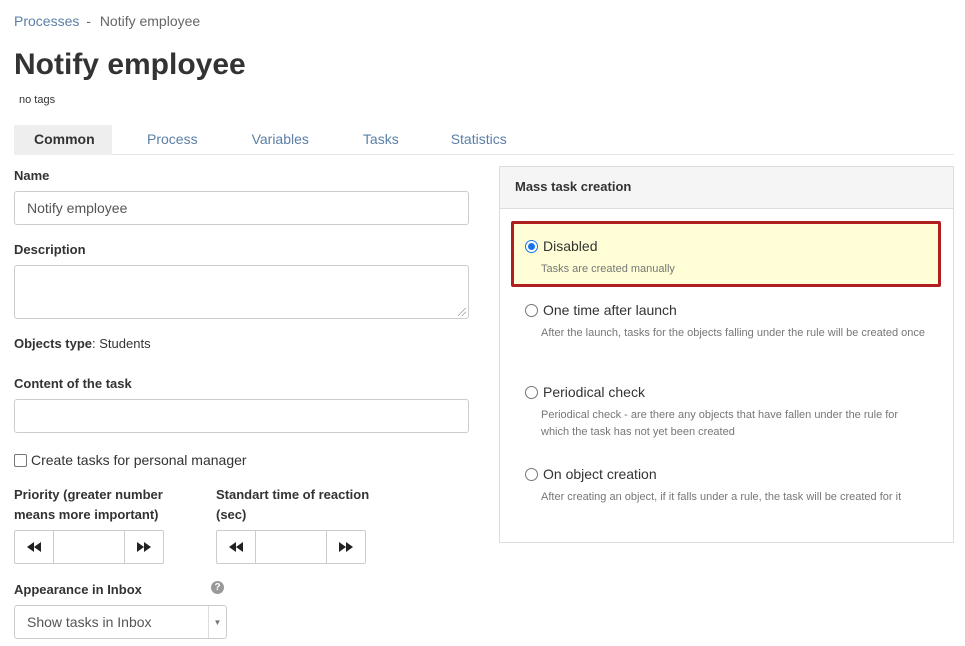 This screenshot has height=646, width=965. Describe the element at coordinates (531, 474) in the screenshot. I see `radio-on-creation` at that location.